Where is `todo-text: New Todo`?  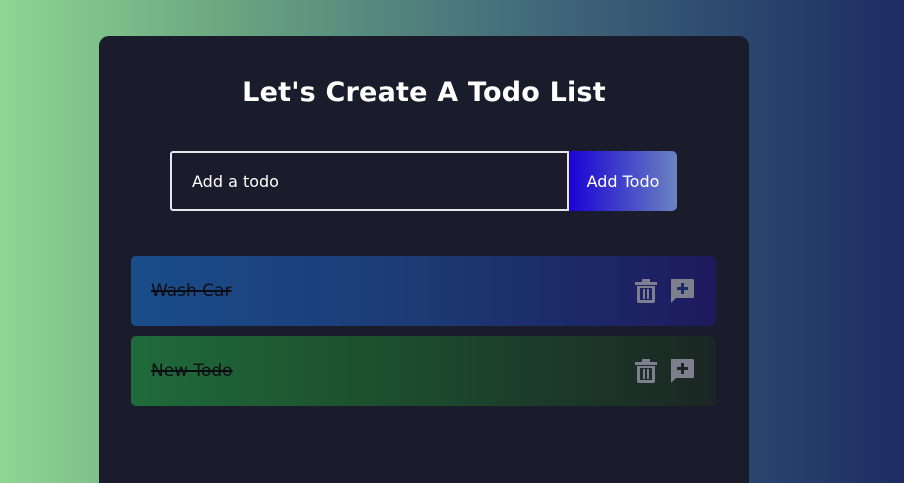
todo-text: New Todo is located at coordinates (391, 371).